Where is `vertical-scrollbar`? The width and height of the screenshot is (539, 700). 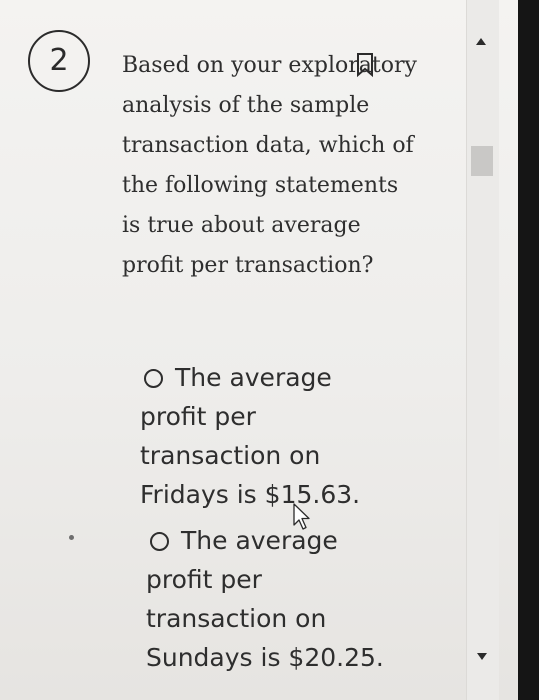 vertical-scrollbar is located at coordinates (482, 350).